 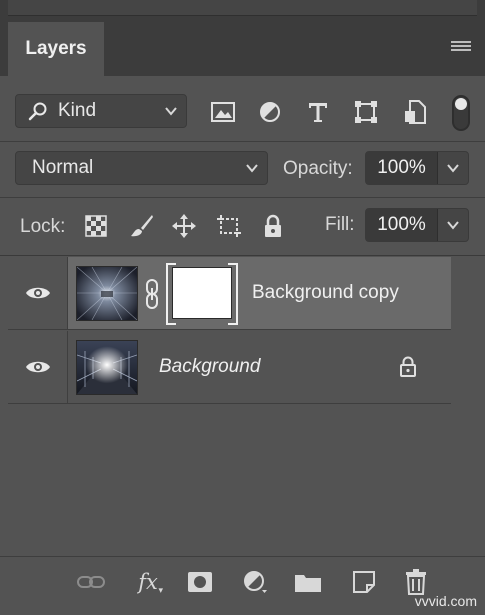 What do you see at coordinates (142, 226) in the screenshot?
I see `brush-icon` at bounding box center [142, 226].